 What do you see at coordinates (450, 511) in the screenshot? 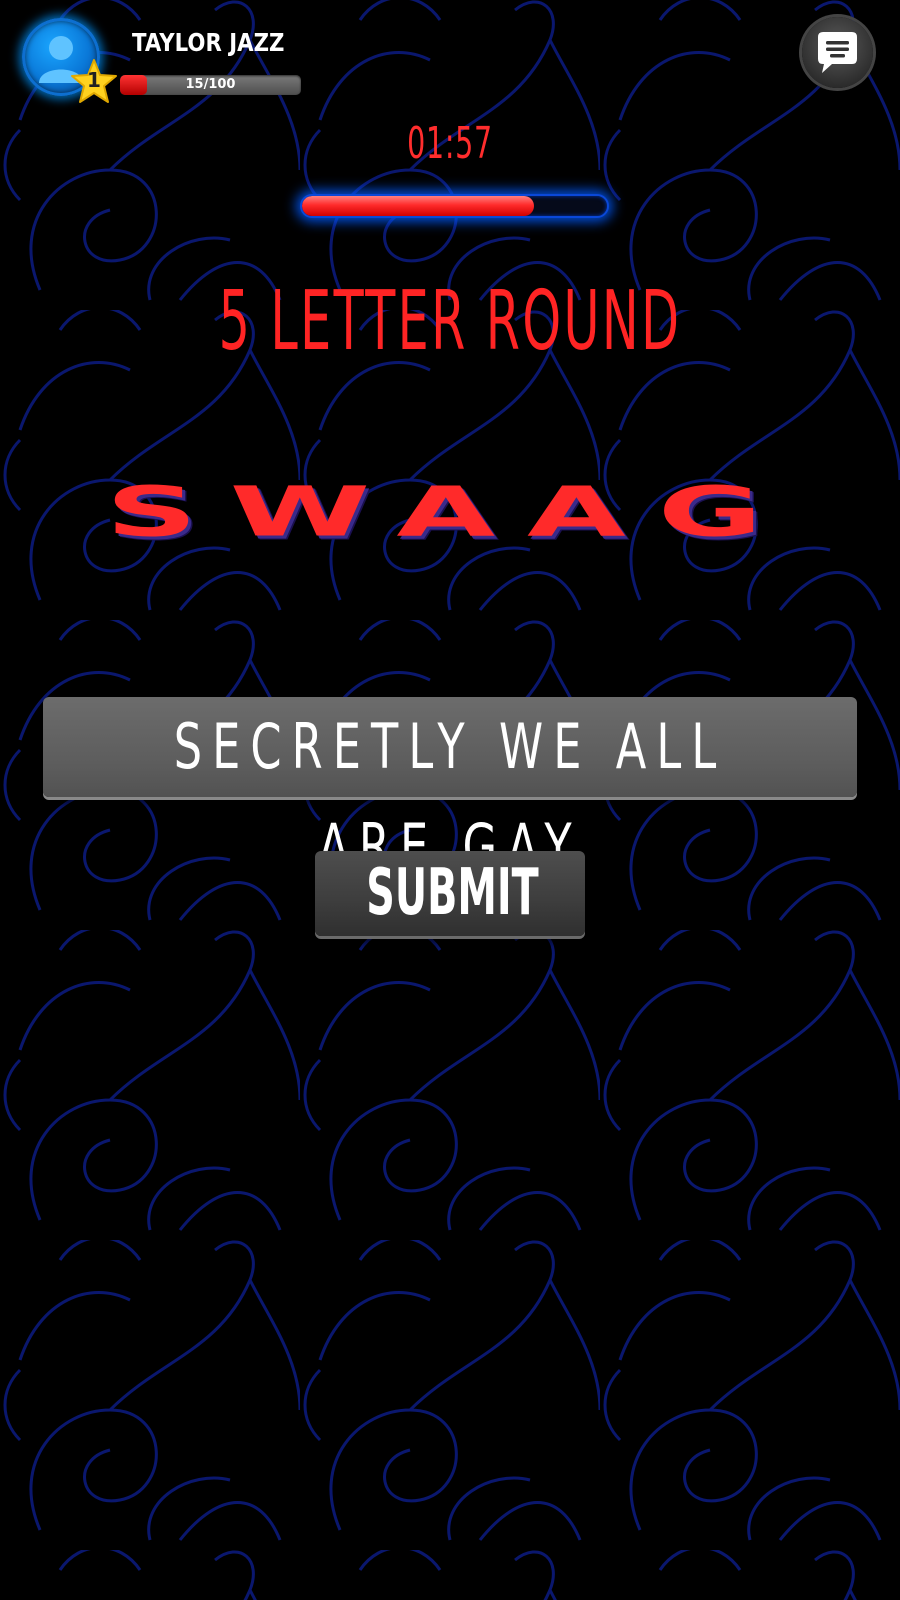
I see `challenge-word: SWAAG` at bounding box center [450, 511].